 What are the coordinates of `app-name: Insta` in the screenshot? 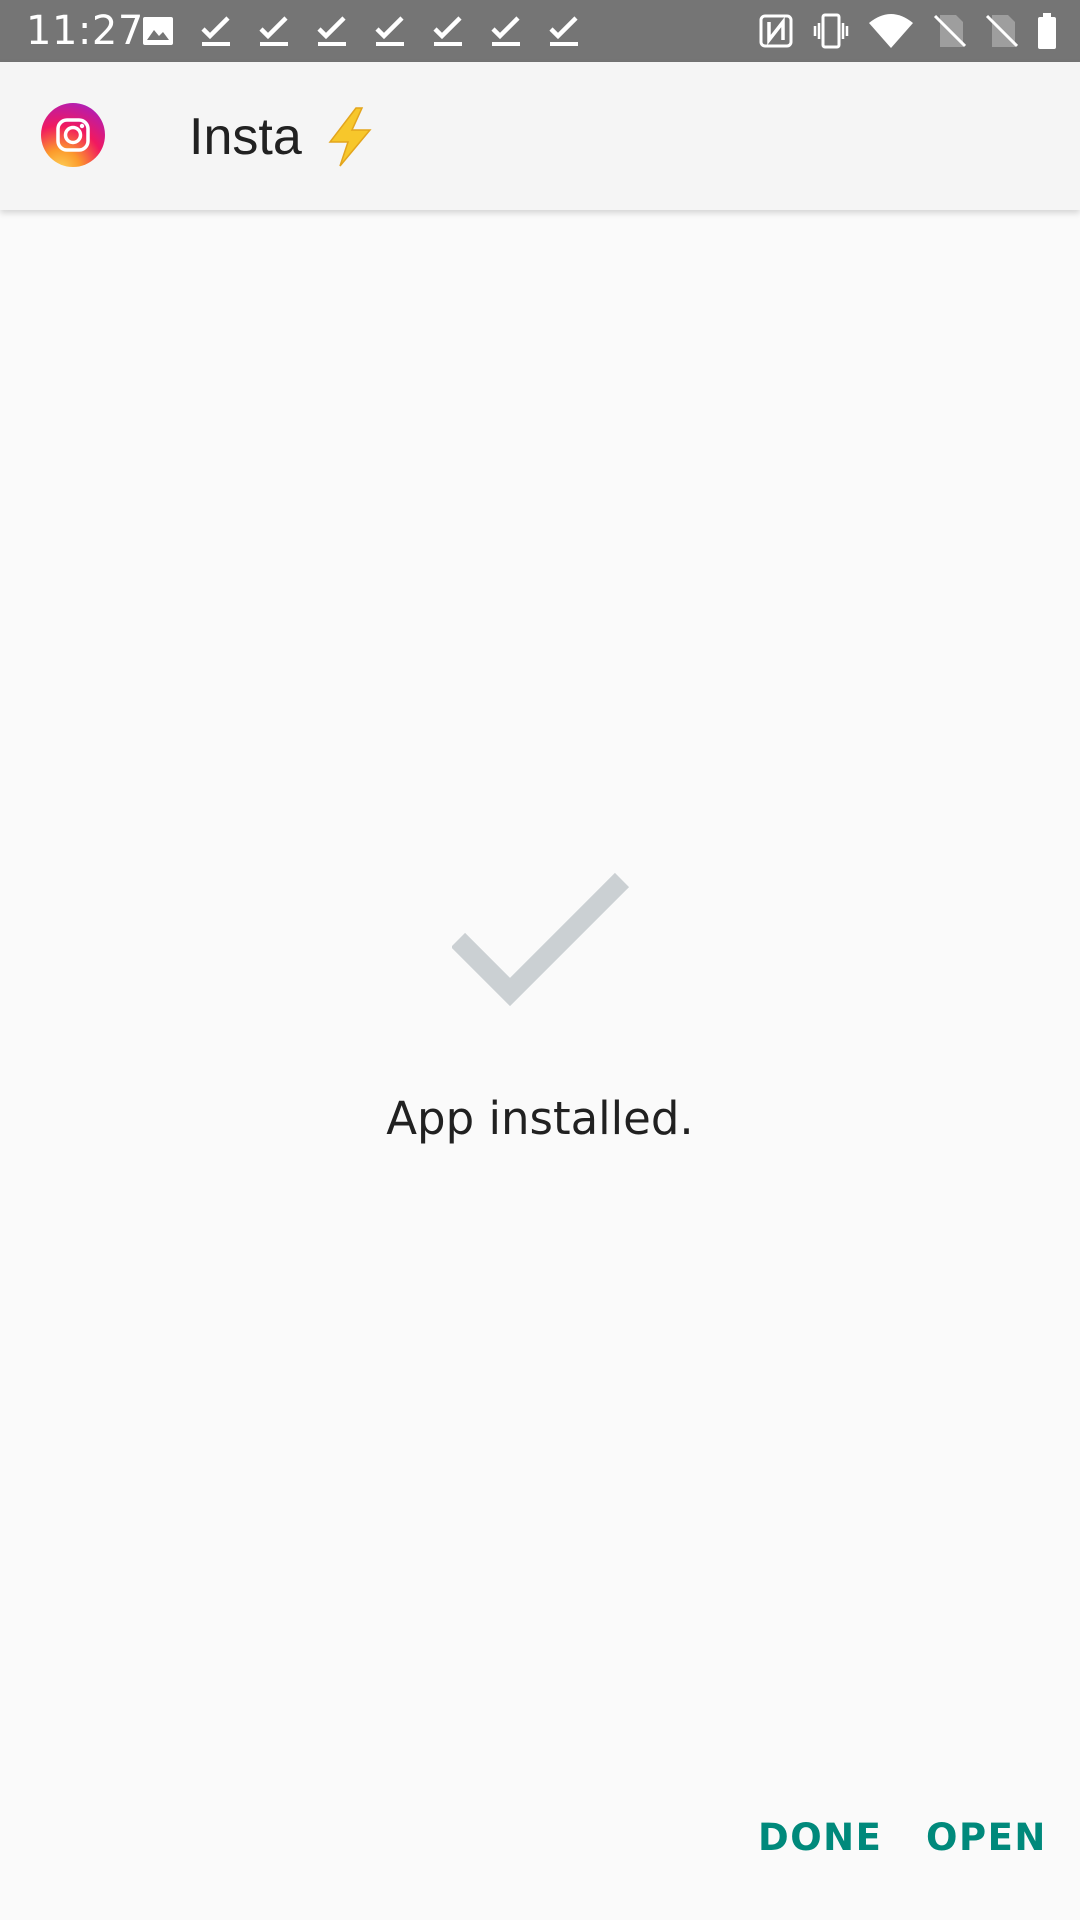 It's located at (245, 137).